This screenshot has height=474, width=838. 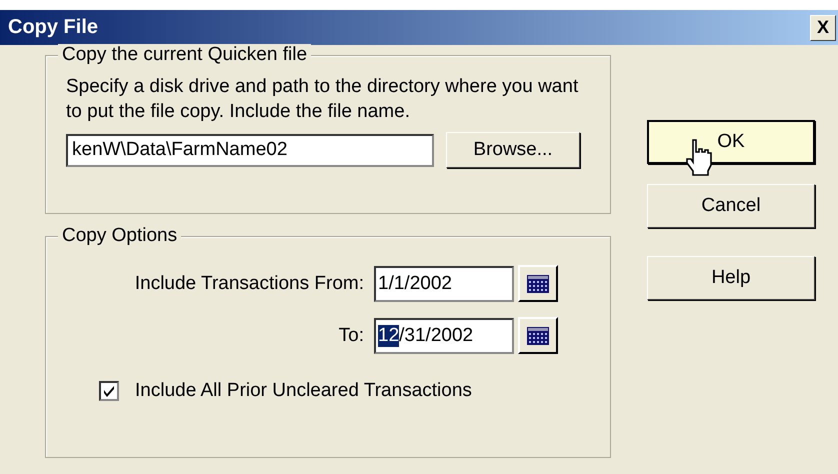 I want to click on date-text: 1/1/2002, so click(x=415, y=283).